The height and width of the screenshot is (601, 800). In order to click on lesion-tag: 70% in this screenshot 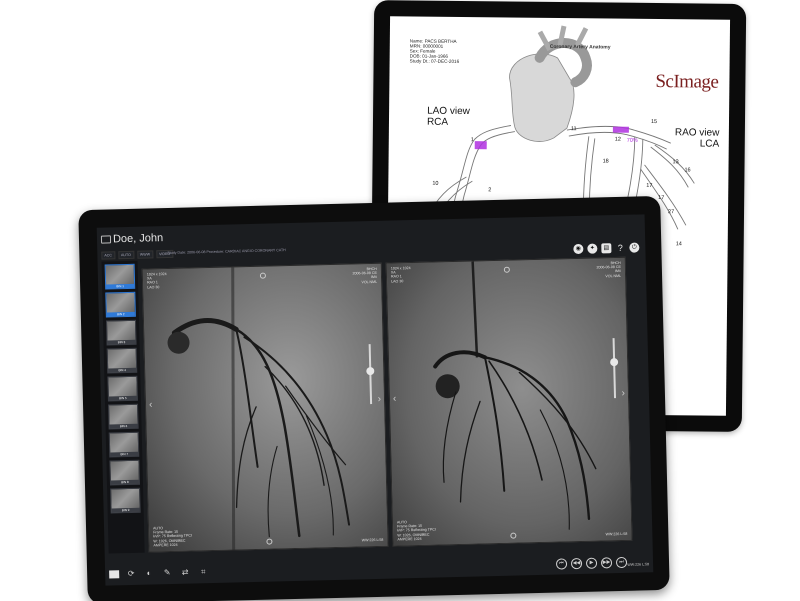, I will do `click(632, 140)`.